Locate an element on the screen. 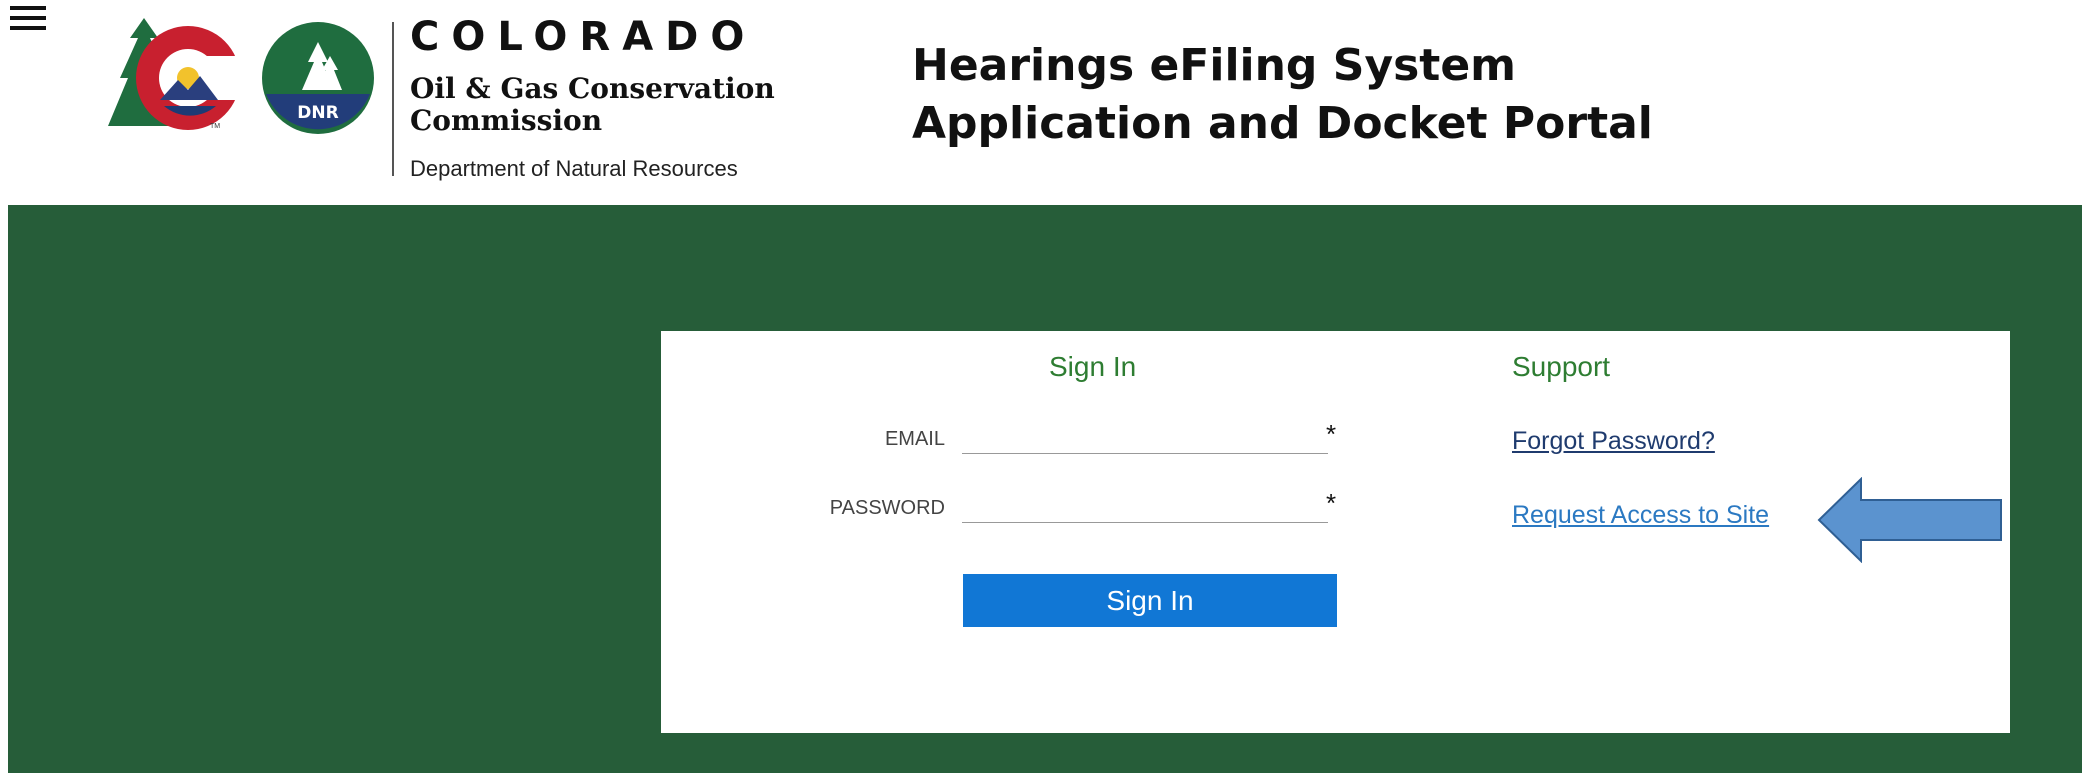 The image size is (2082, 773). colorado-dnr-logo: TM DNR is located at coordinates (241, 76).